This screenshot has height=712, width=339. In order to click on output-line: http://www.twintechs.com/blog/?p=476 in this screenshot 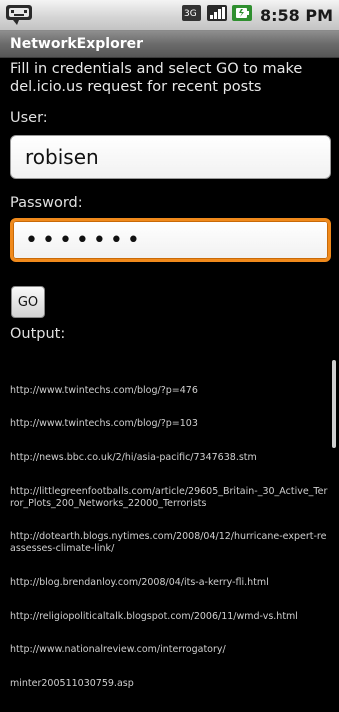, I will do `click(104, 390)`.